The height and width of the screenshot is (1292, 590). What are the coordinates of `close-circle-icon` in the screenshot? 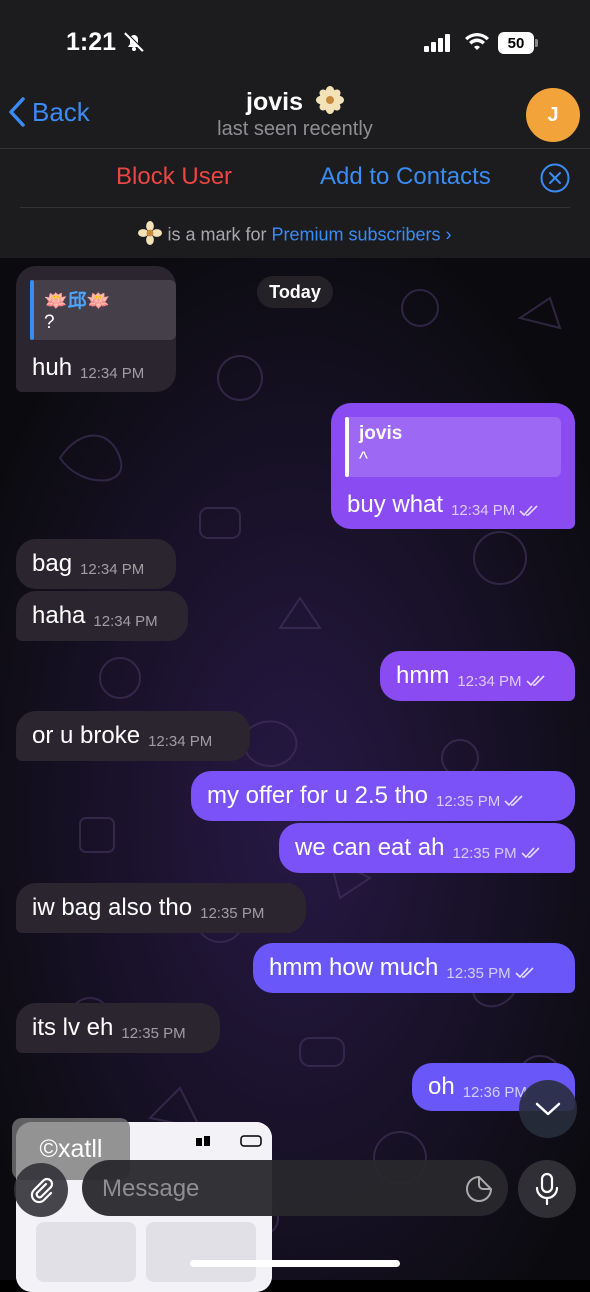 It's located at (555, 178).